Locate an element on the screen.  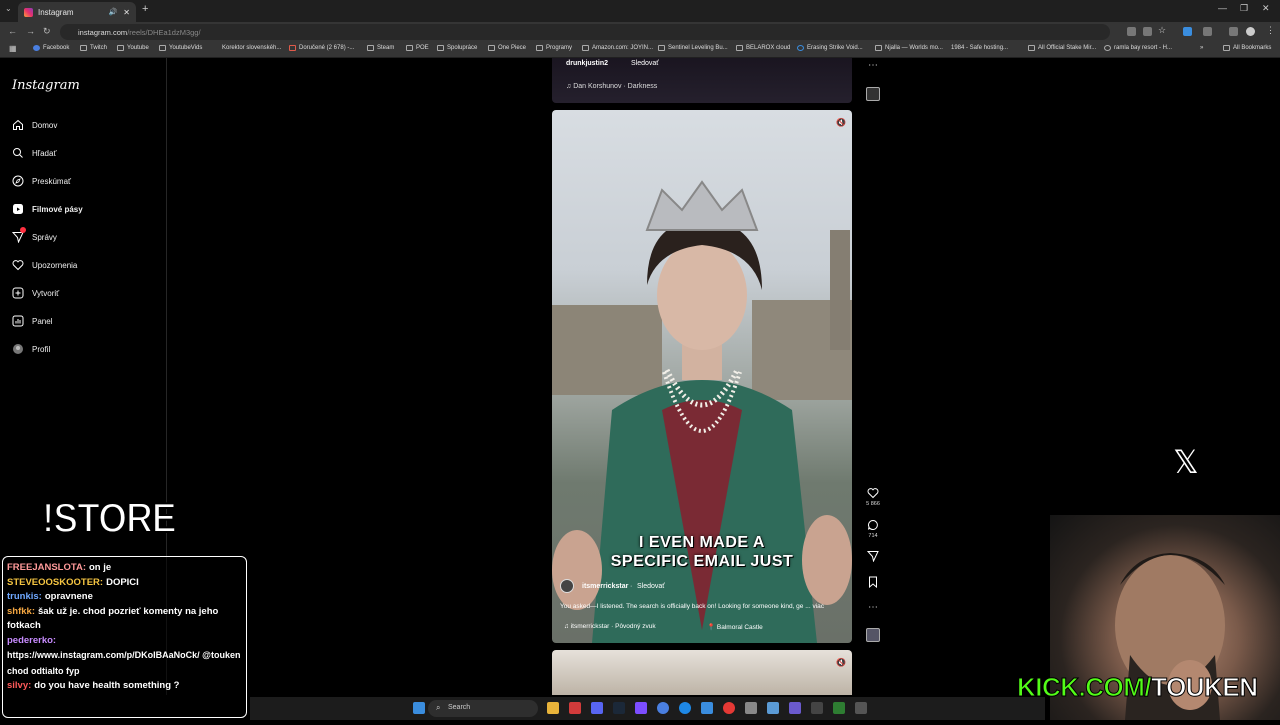
maximize-button: ❐ is located at coordinates (1244, 8).